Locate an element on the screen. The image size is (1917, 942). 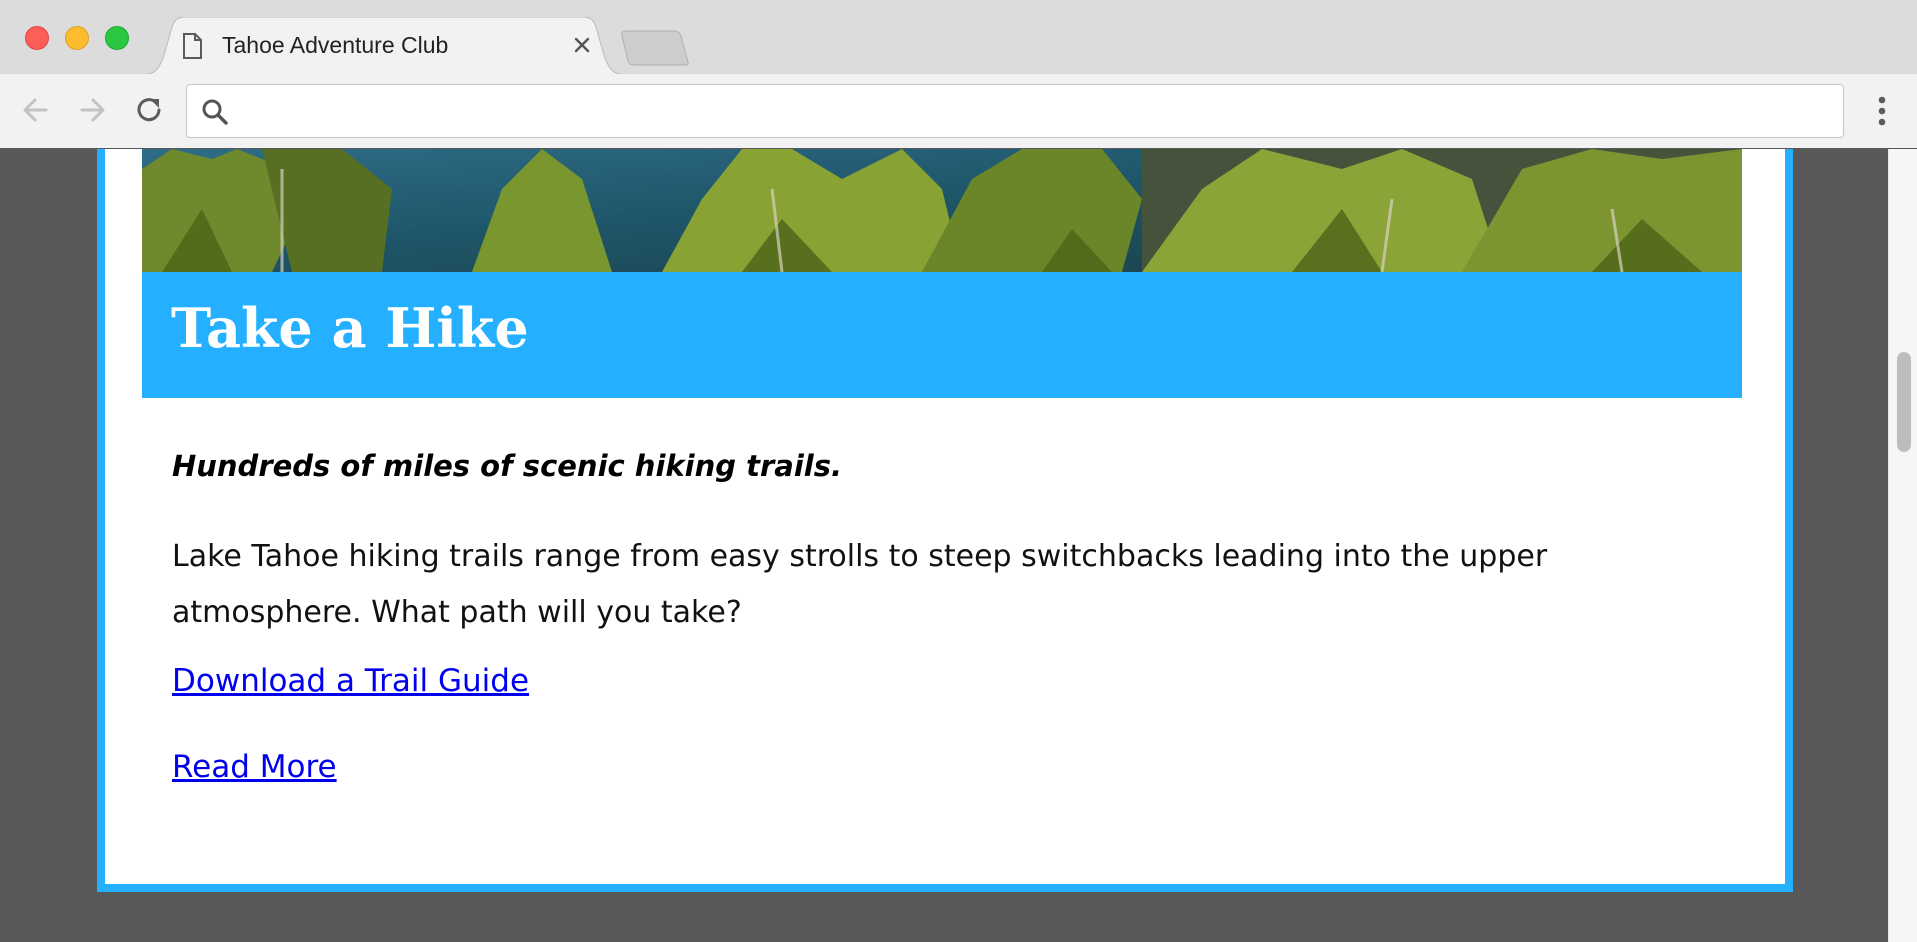
forward-arrow-icon is located at coordinates (92, 110).